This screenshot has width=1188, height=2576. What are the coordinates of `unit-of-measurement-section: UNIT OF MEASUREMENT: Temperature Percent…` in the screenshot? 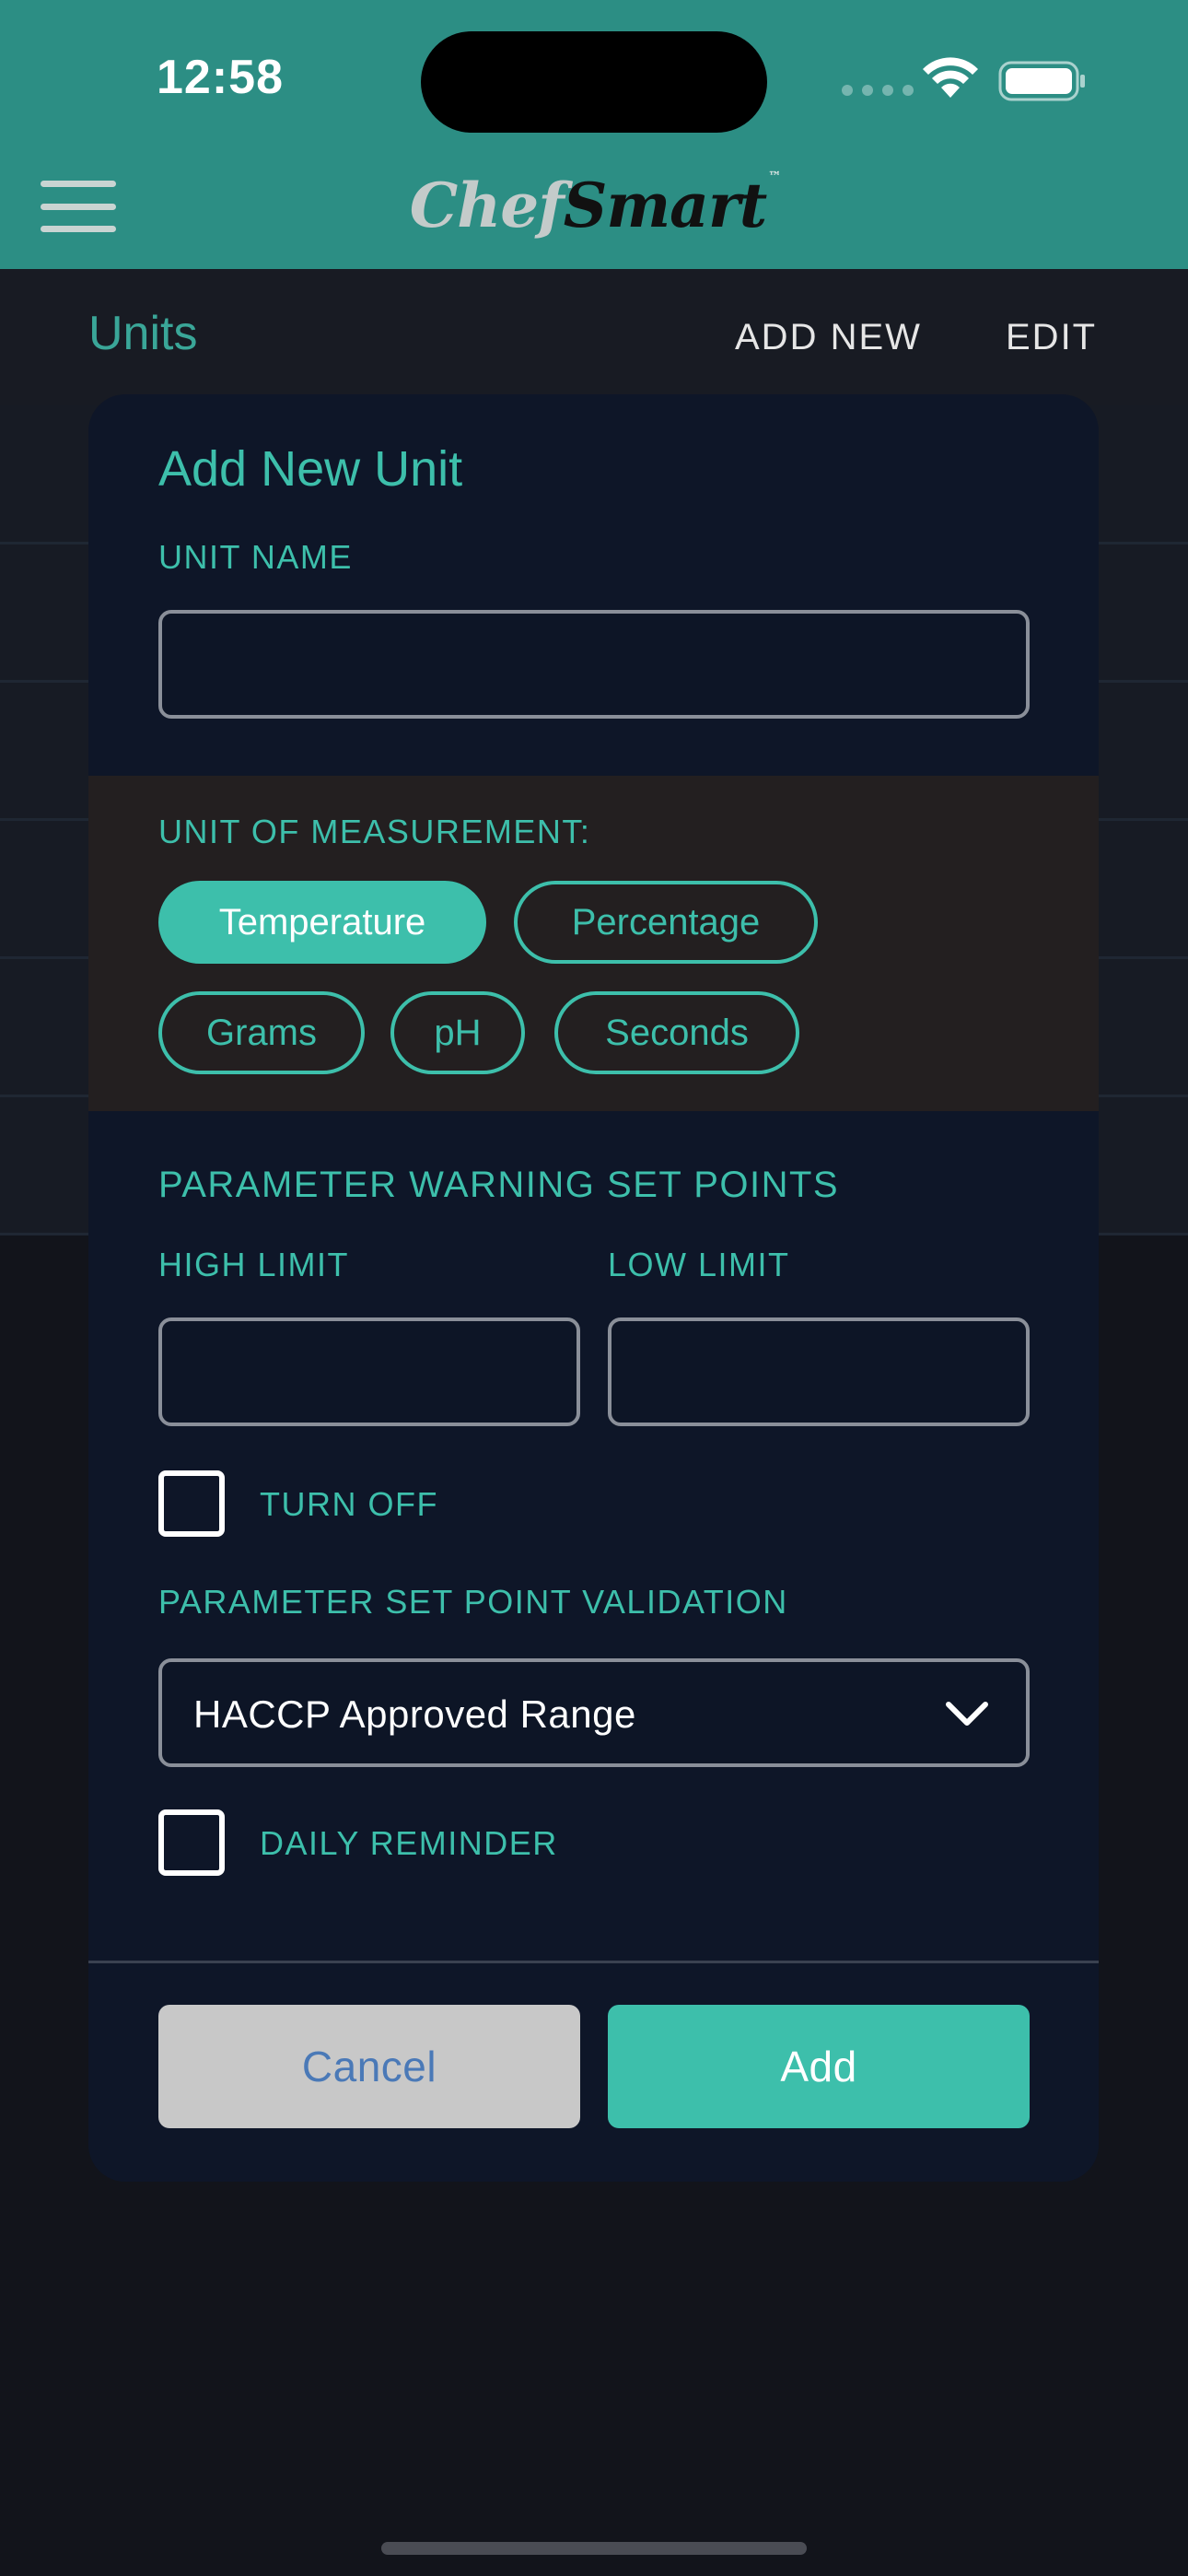 It's located at (593, 943).